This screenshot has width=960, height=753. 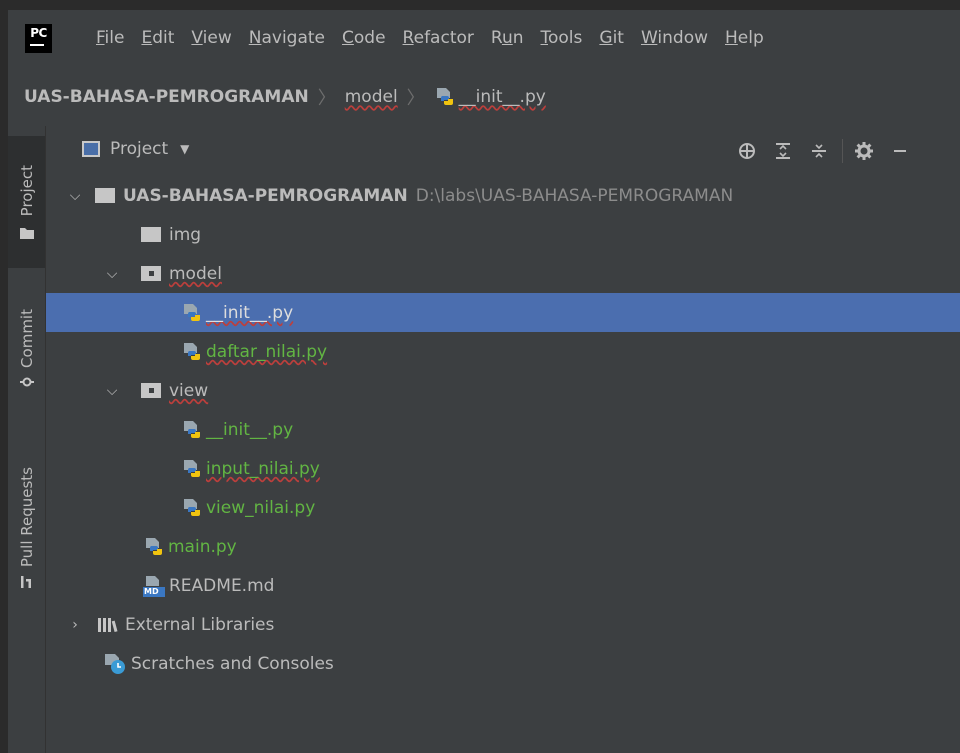 What do you see at coordinates (744, 38) in the screenshot?
I see `menu-help: Help` at bounding box center [744, 38].